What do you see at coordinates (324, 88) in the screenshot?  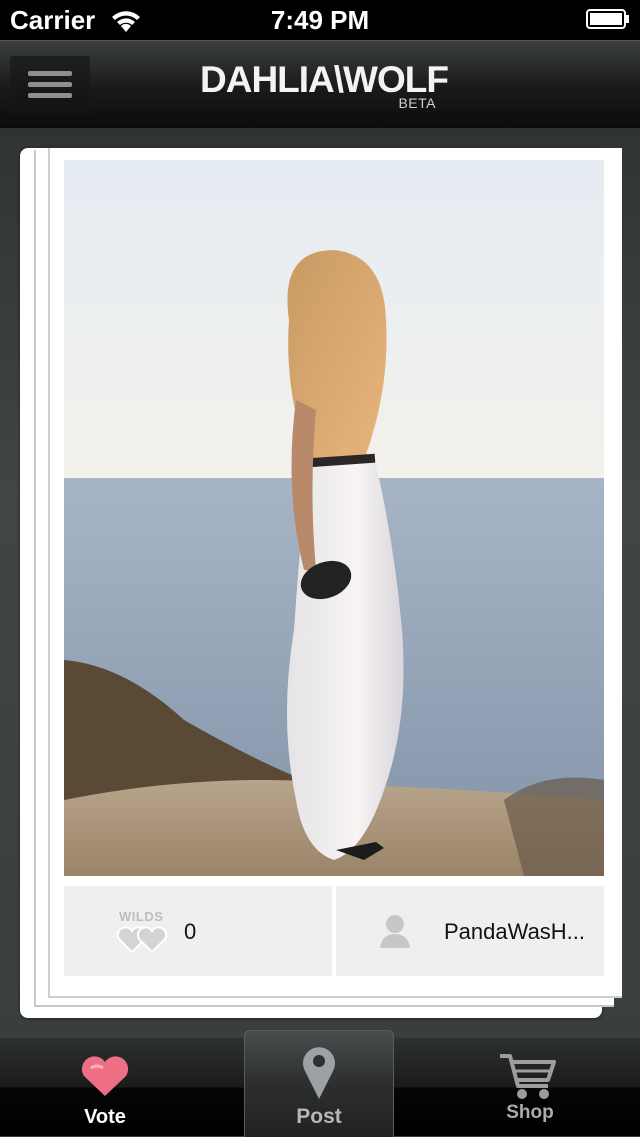 I see `app-logo: DAHLIA\WOLF BETA` at bounding box center [324, 88].